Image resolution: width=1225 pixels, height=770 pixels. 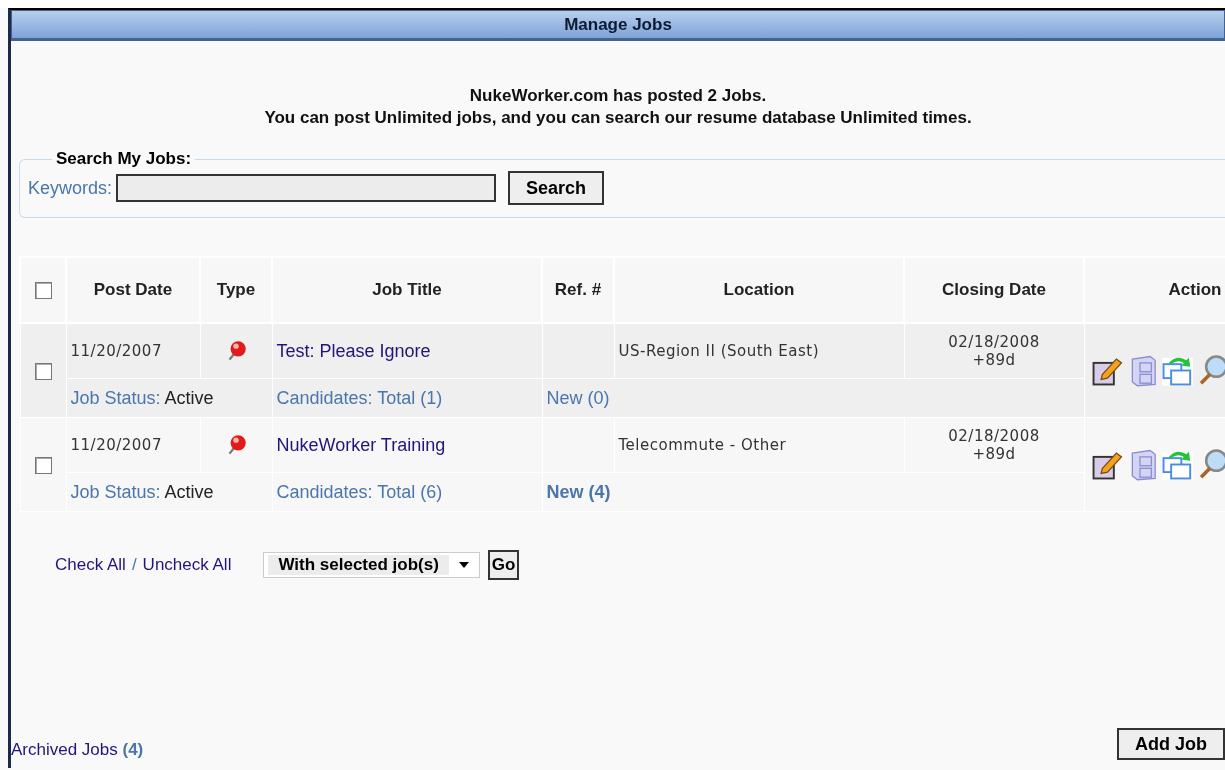 I want to click on archived-jobs-link: Archived Jobs (4), so click(x=77, y=750).